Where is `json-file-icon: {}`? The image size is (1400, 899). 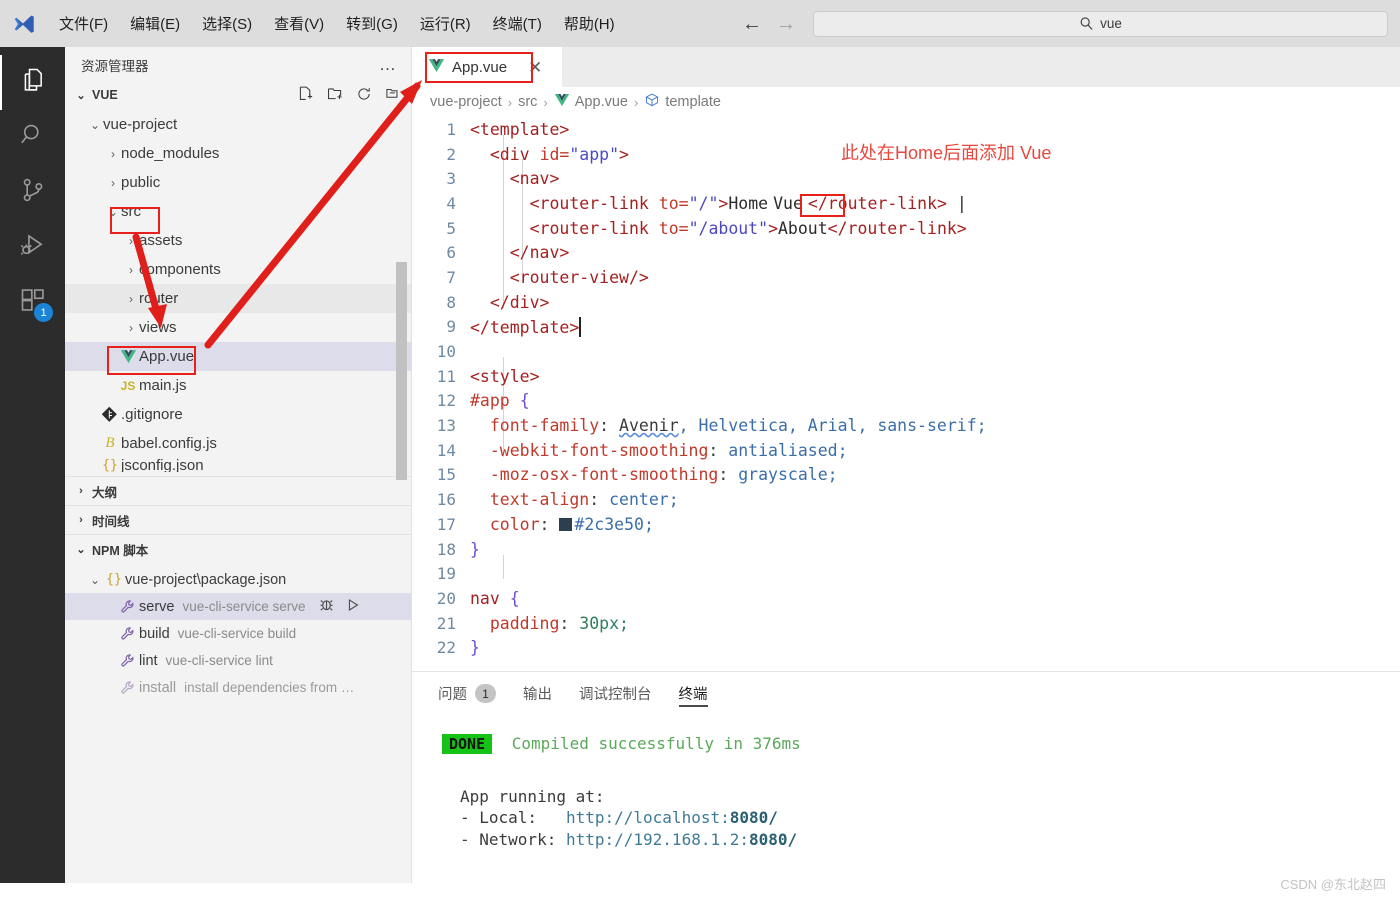 json-file-icon: {} is located at coordinates (110, 465).